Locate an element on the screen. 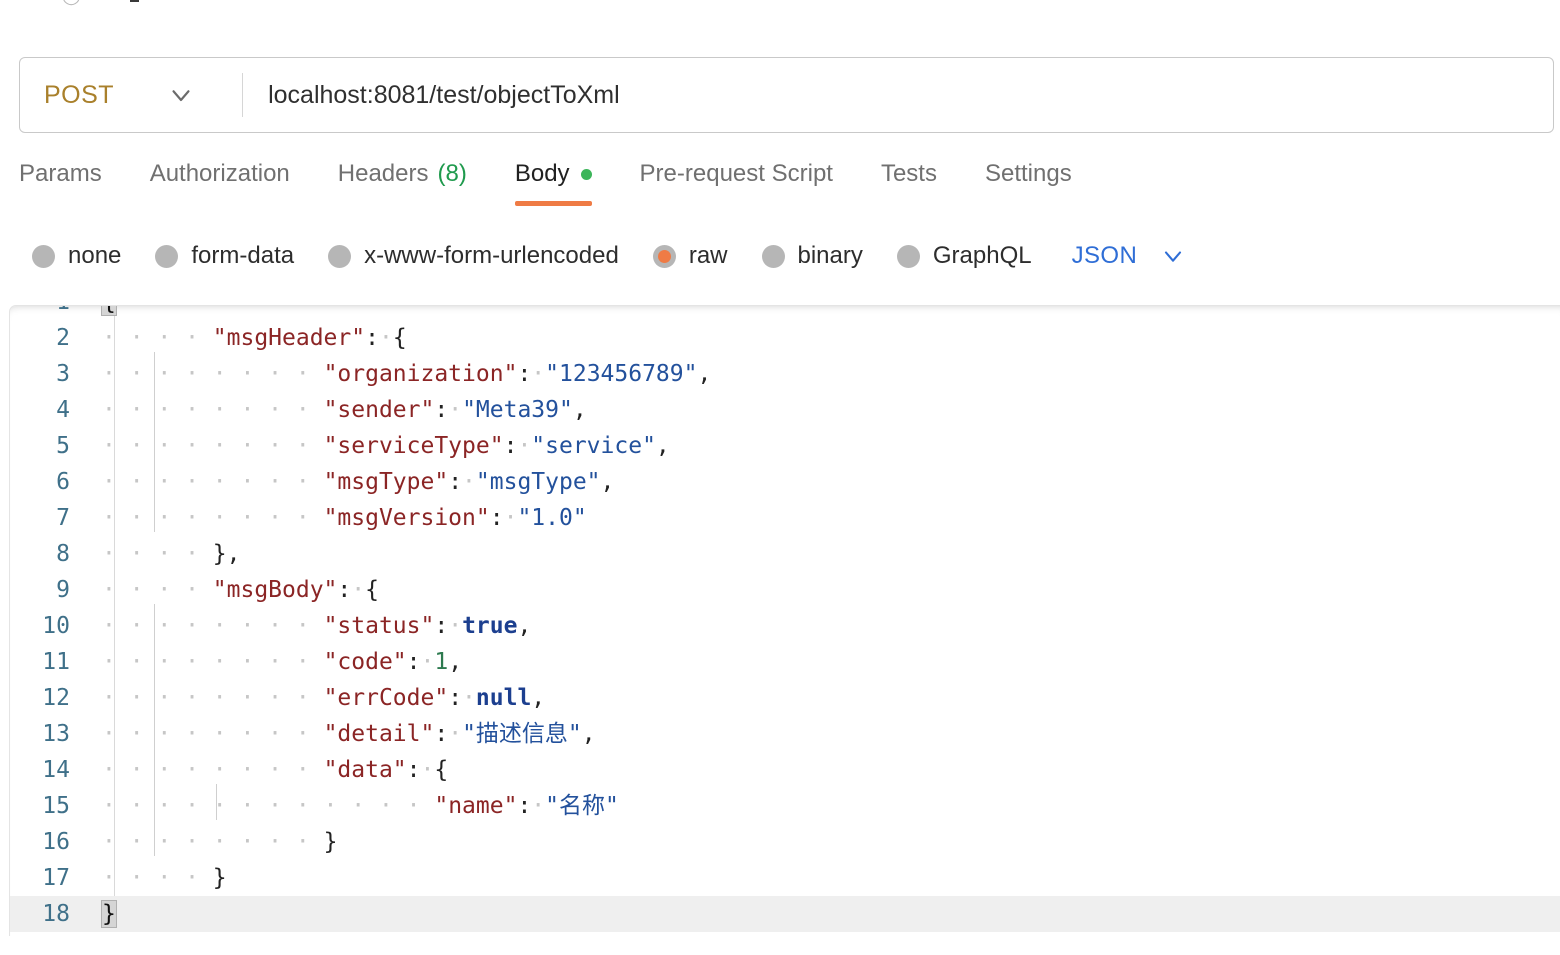 This screenshot has width=1560, height=955. tab-label: Pre-request Script is located at coordinates (736, 173).